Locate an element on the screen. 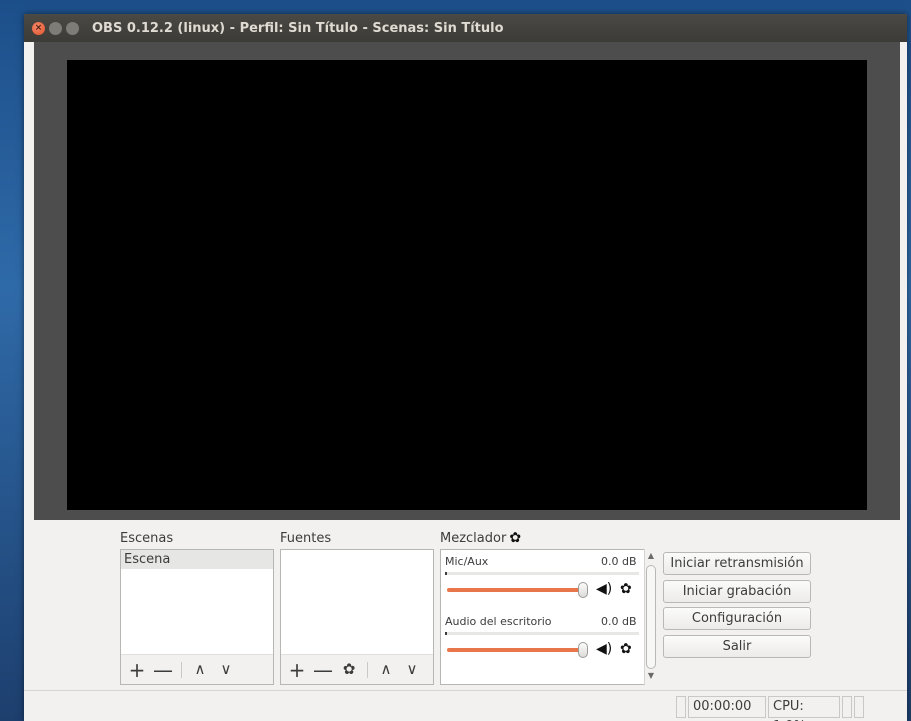 The image size is (911, 721). remove-scene-button: — is located at coordinates (163, 670).